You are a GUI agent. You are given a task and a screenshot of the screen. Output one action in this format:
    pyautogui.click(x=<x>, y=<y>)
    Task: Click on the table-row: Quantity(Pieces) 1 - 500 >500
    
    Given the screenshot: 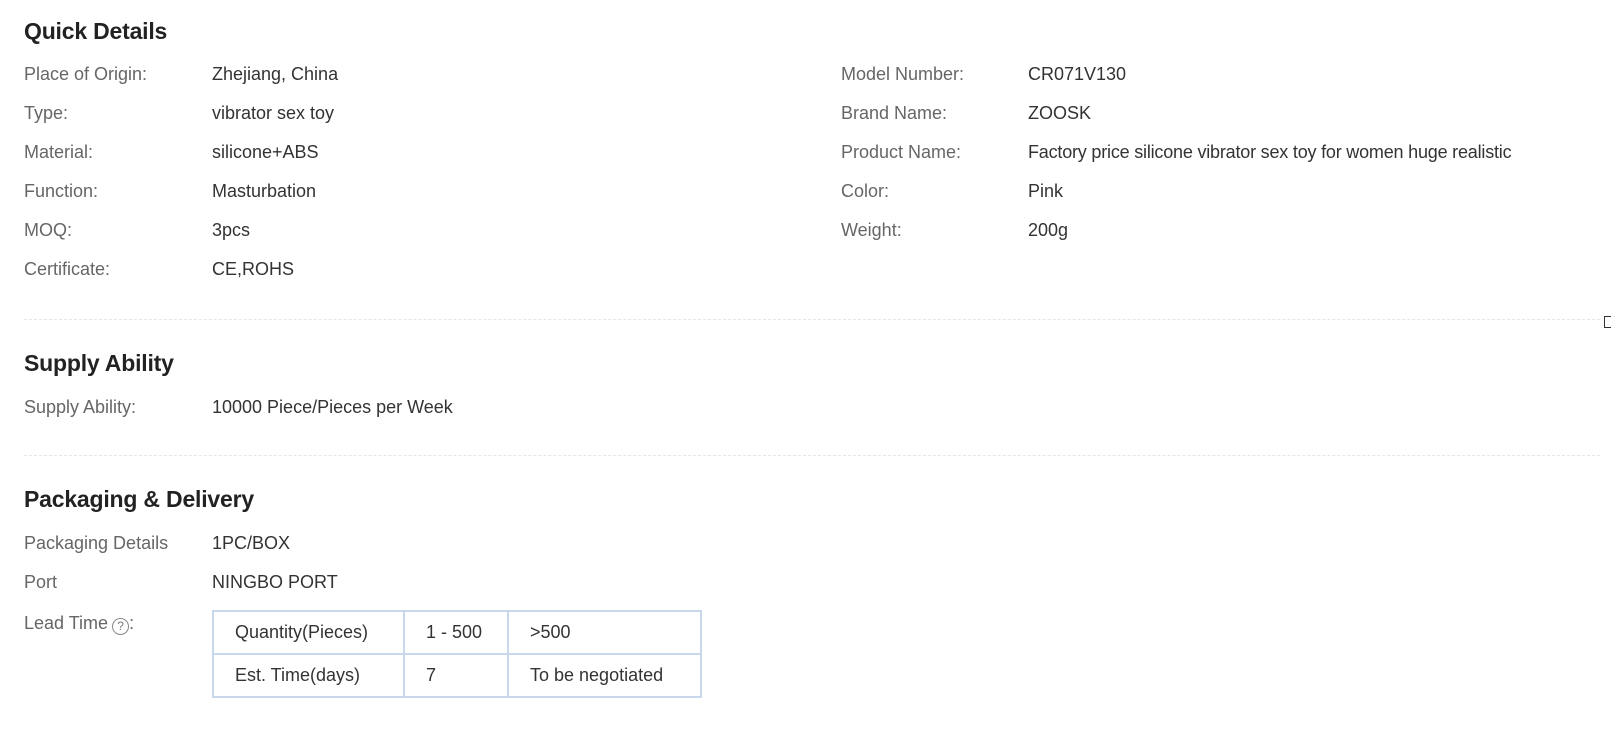 What is the action you would take?
    pyautogui.click(x=457, y=632)
    